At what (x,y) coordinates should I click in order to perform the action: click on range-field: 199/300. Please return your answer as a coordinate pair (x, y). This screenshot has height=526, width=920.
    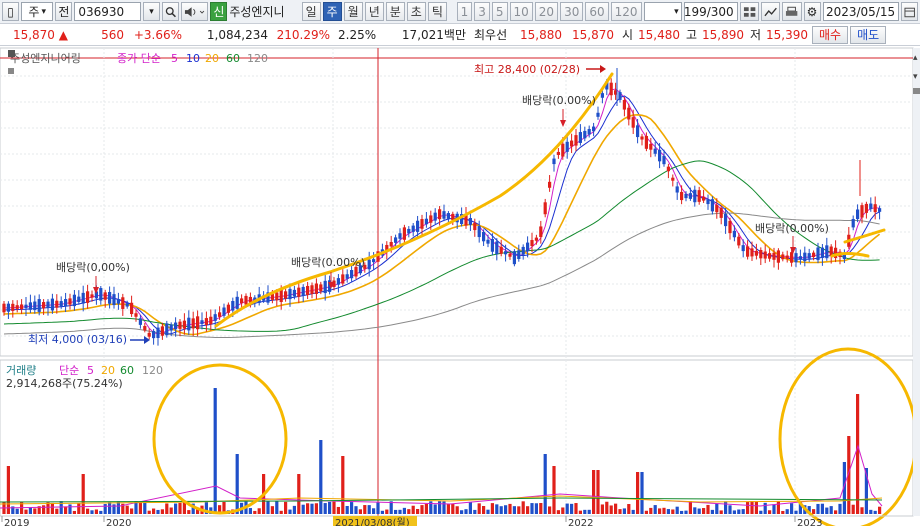
    Looking at the image, I should click on (710, 11).